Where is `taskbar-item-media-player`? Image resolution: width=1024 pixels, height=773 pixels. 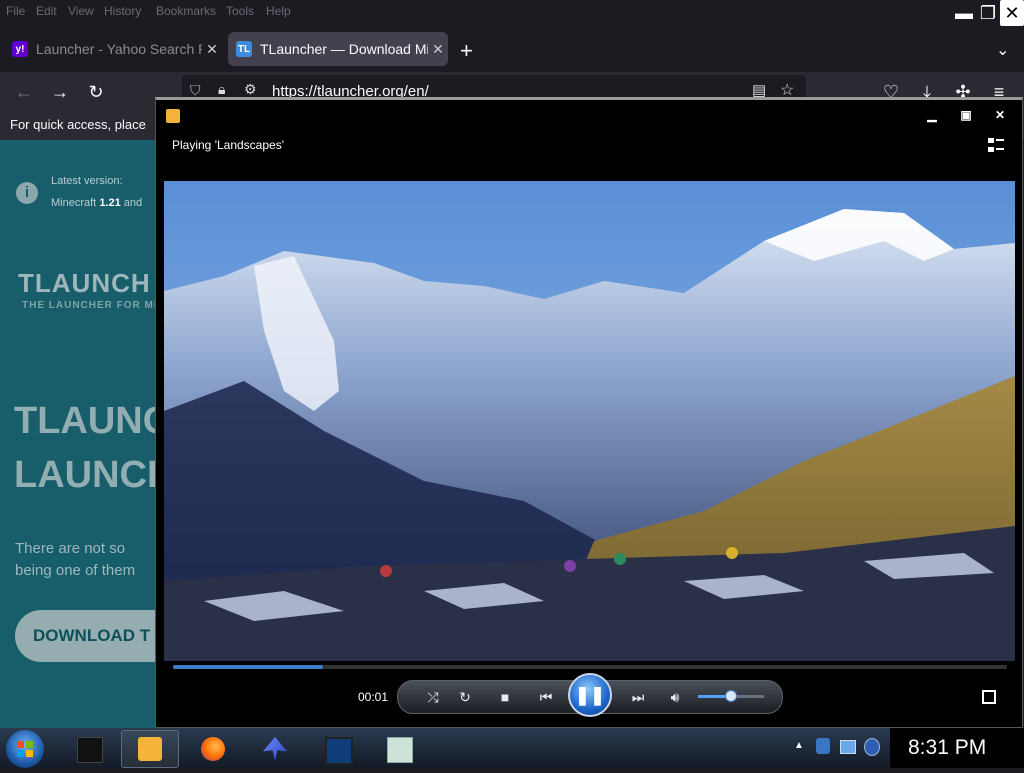 taskbar-item-media-player is located at coordinates (150, 749).